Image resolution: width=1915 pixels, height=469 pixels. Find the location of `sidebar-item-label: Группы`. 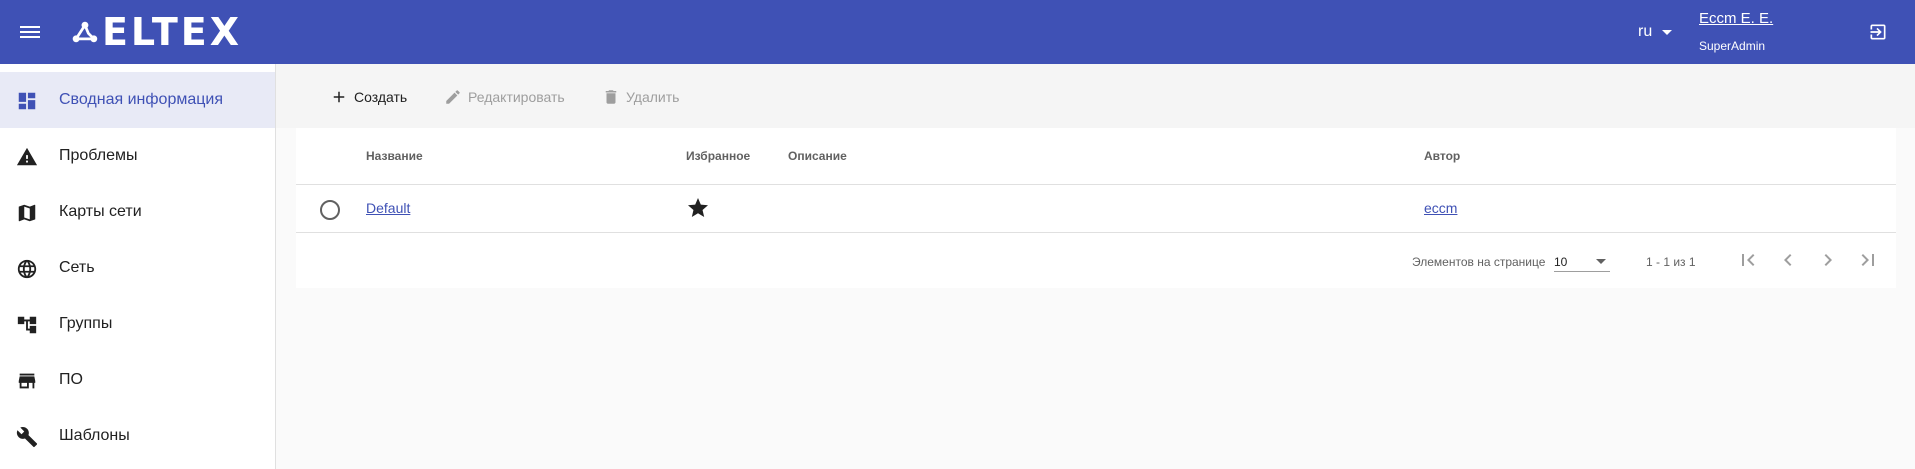

sidebar-item-label: Группы is located at coordinates (86, 323).